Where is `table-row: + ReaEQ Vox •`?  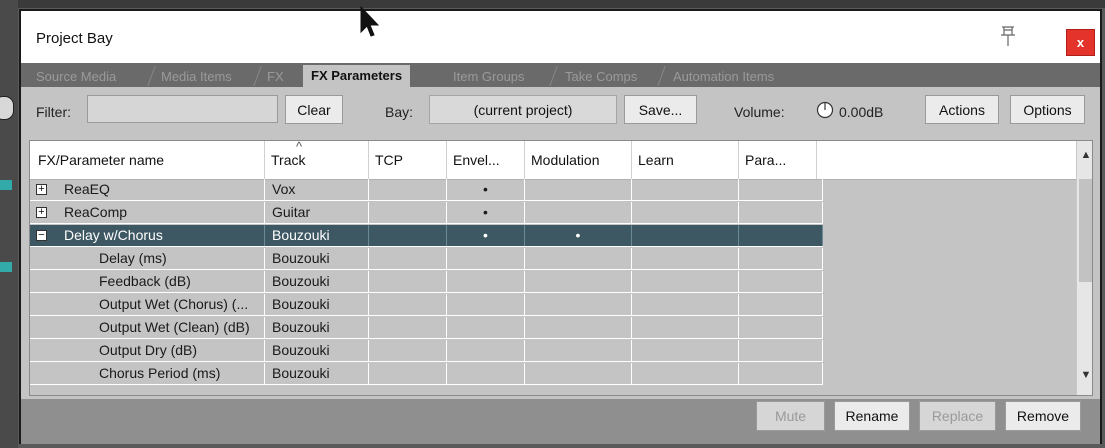 table-row: + ReaEQ Vox • is located at coordinates (426, 190).